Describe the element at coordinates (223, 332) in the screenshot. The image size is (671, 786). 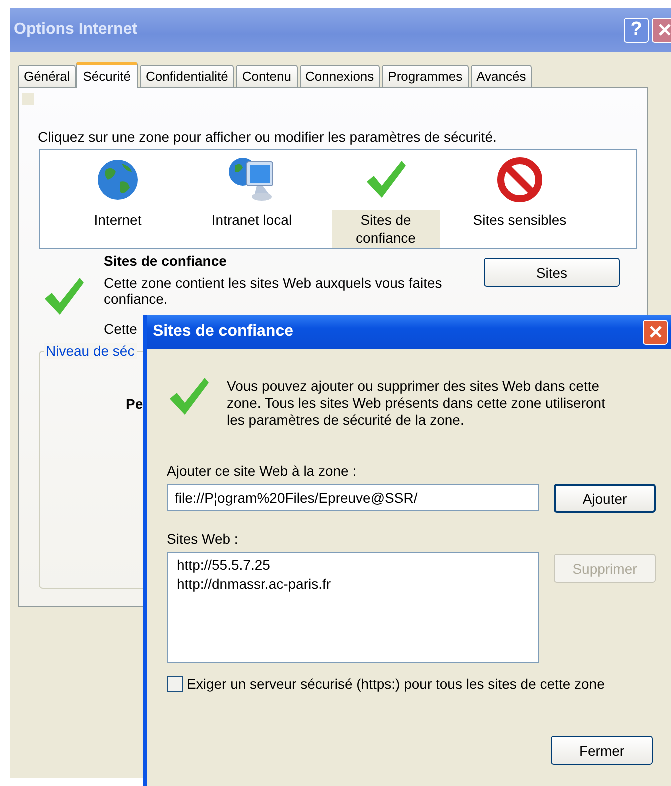
I see `dialog-title: Sites de confiance` at that location.